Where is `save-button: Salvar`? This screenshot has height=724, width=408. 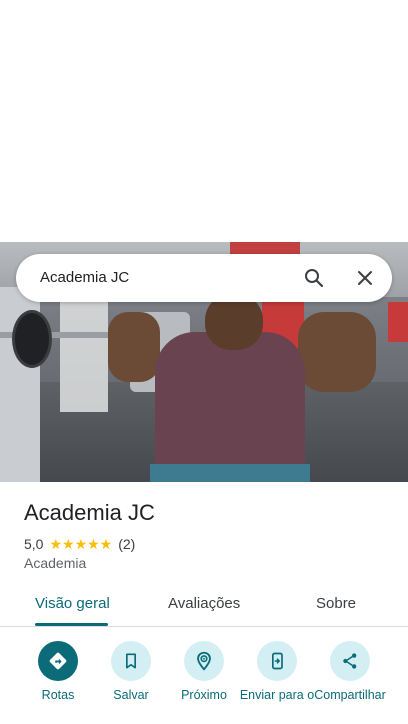 save-button: Salvar is located at coordinates (131, 671).